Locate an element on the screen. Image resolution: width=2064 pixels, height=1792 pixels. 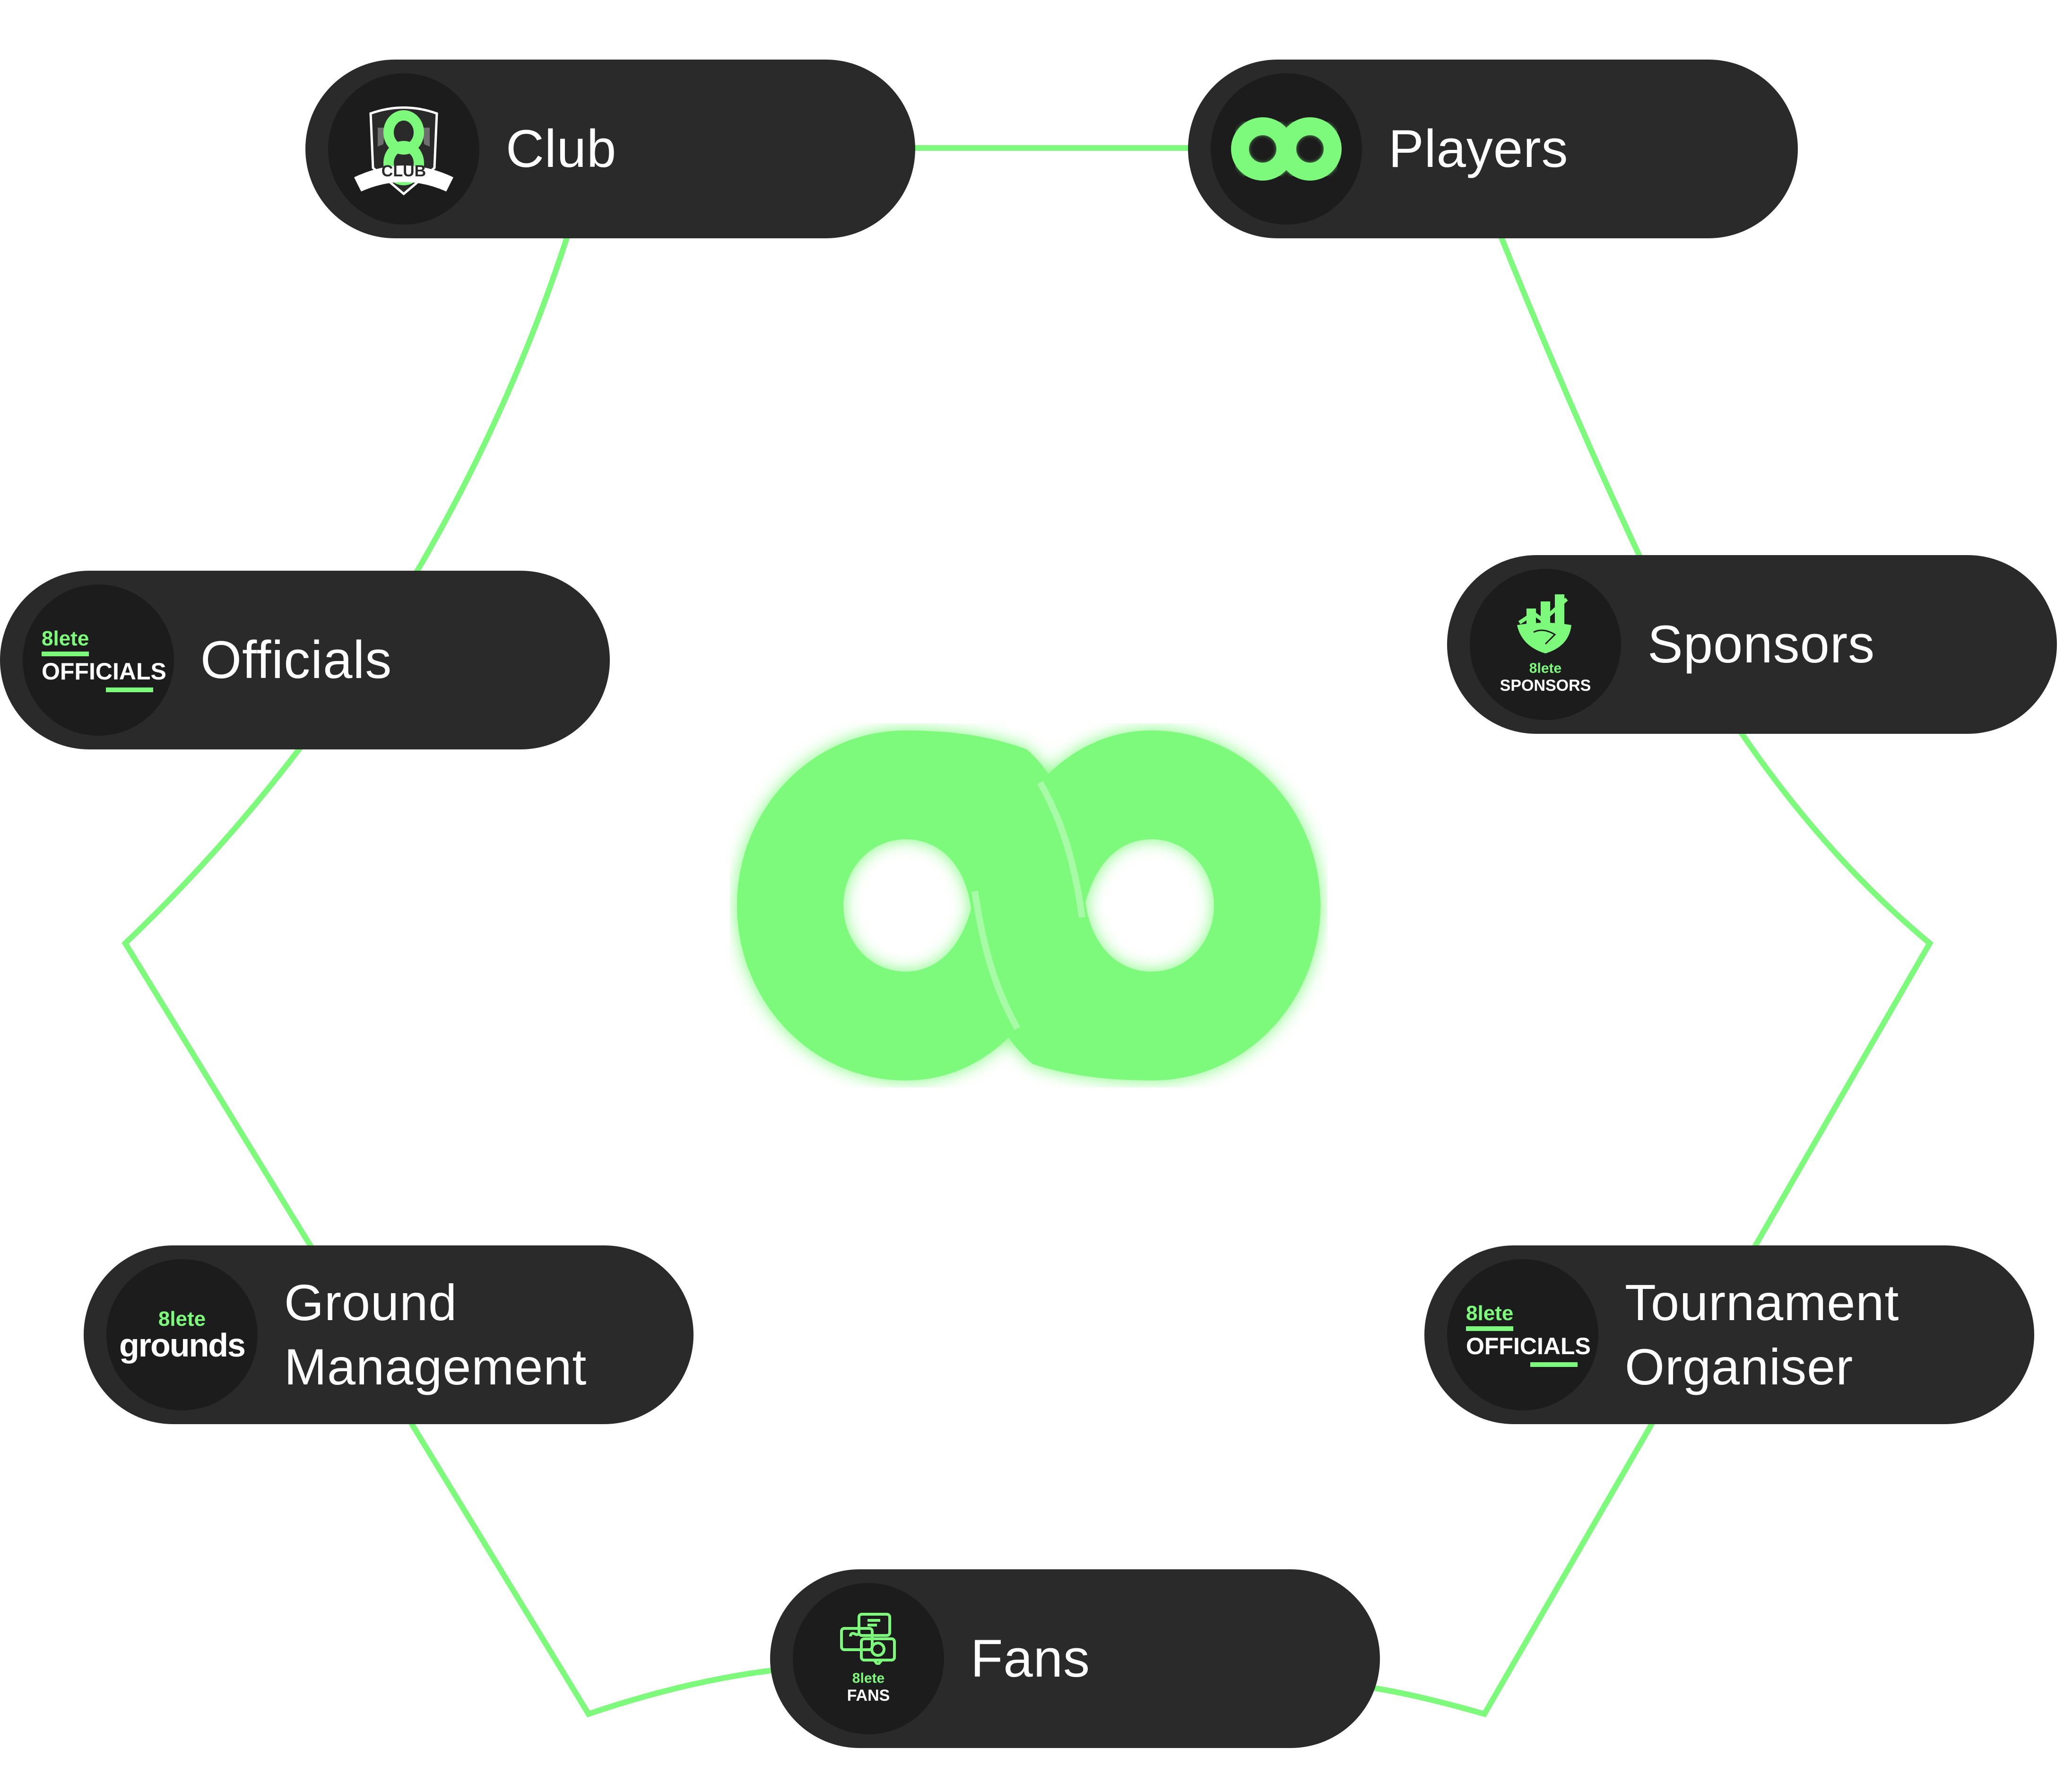
node-ground-management: 8lete grounds Ground Management is located at coordinates (389, 1334).